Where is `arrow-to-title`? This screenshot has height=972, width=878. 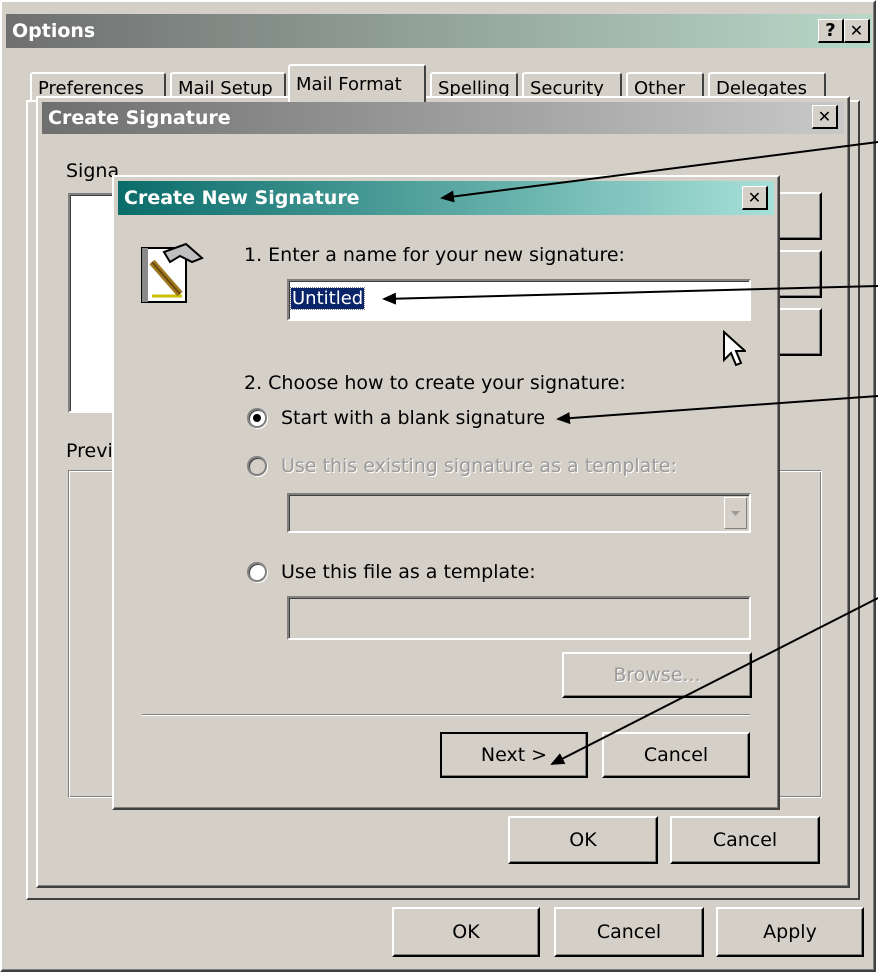 arrow-to-title is located at coordinates (659, 172).